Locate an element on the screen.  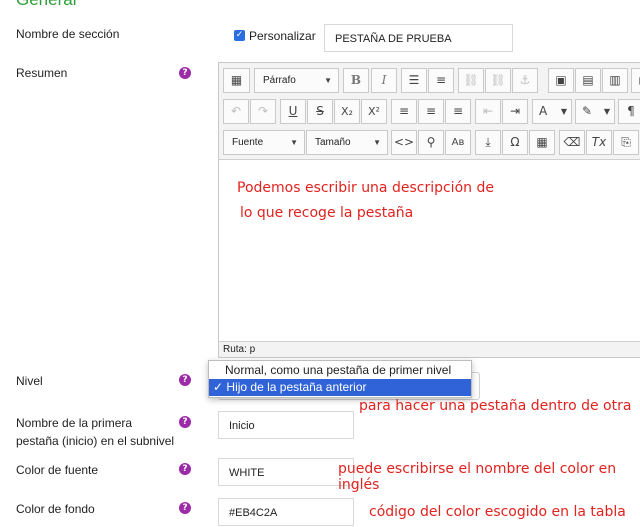
level-option-selected: ✓ Hijo de la pestaña anterior is located at coordinates (340, 387).